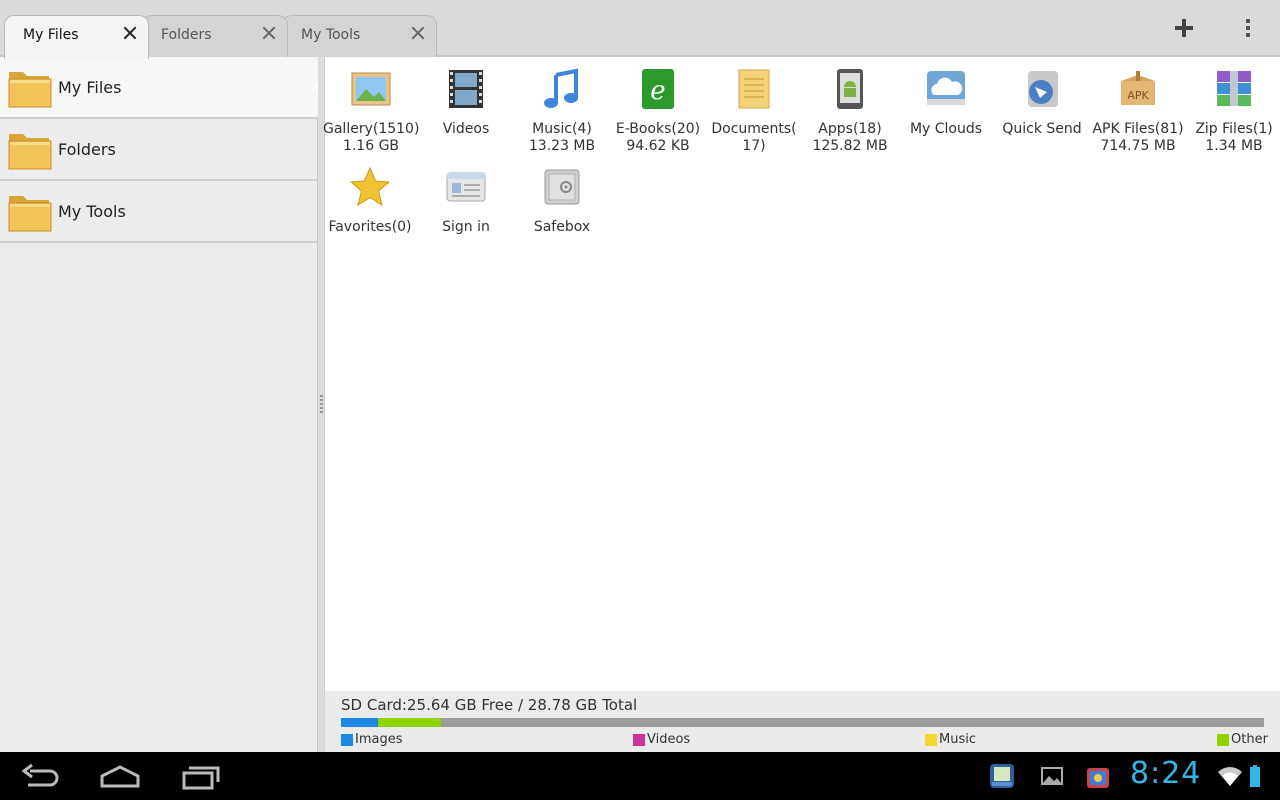 The width and height of the screenshot is (1280, 800). Describe the element at coordinates (562, 227) in the screenshot. I see `category-label: Safebox` at that location.